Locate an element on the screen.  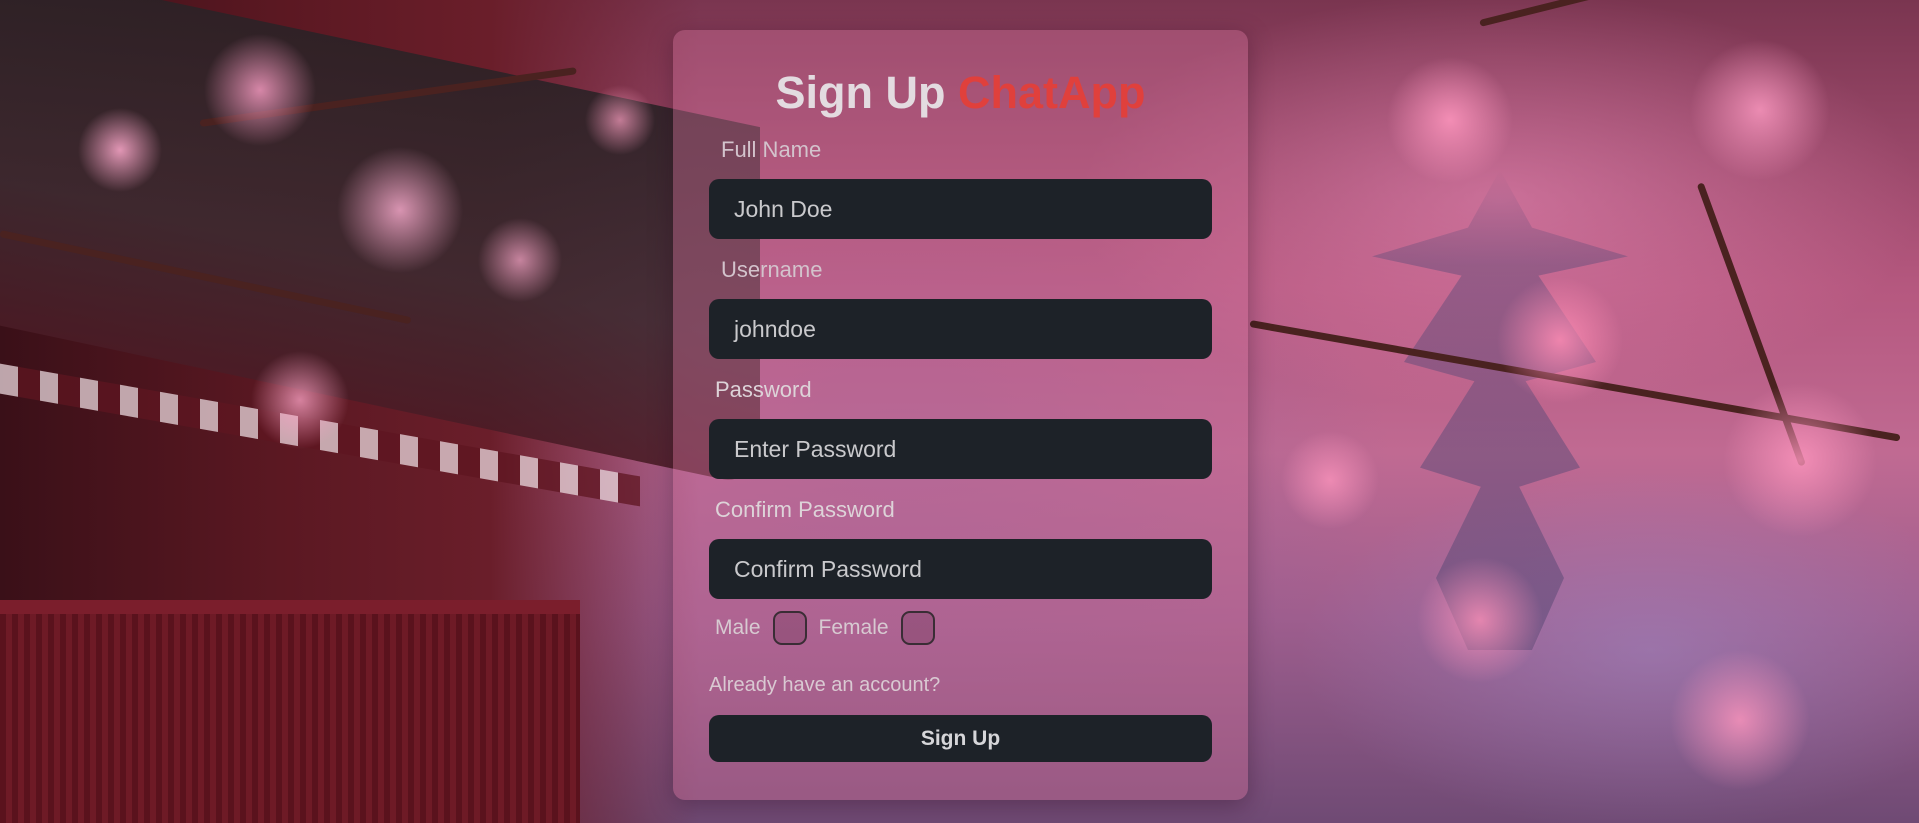
signup-button: Sign Up is located at coordinates (960, 738).